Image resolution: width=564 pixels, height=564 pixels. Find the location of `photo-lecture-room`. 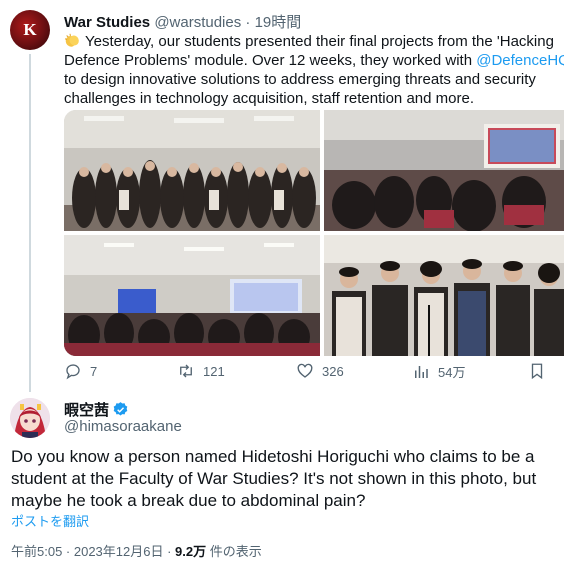

photo-lecture-room is located at coordinates (192, 295).